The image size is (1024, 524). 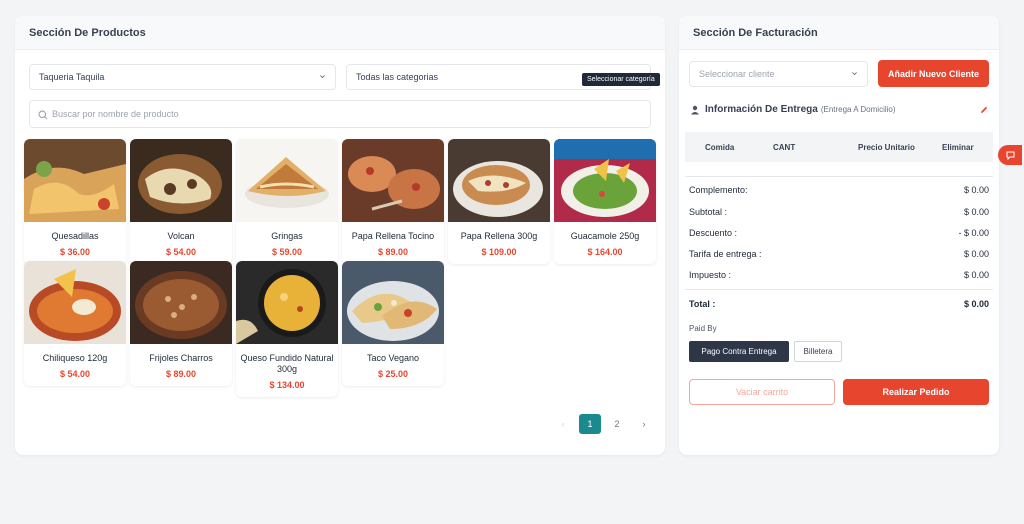 I want to click on delivery-mode: (Entrega A Domicilio), so click(x=858, y=109).